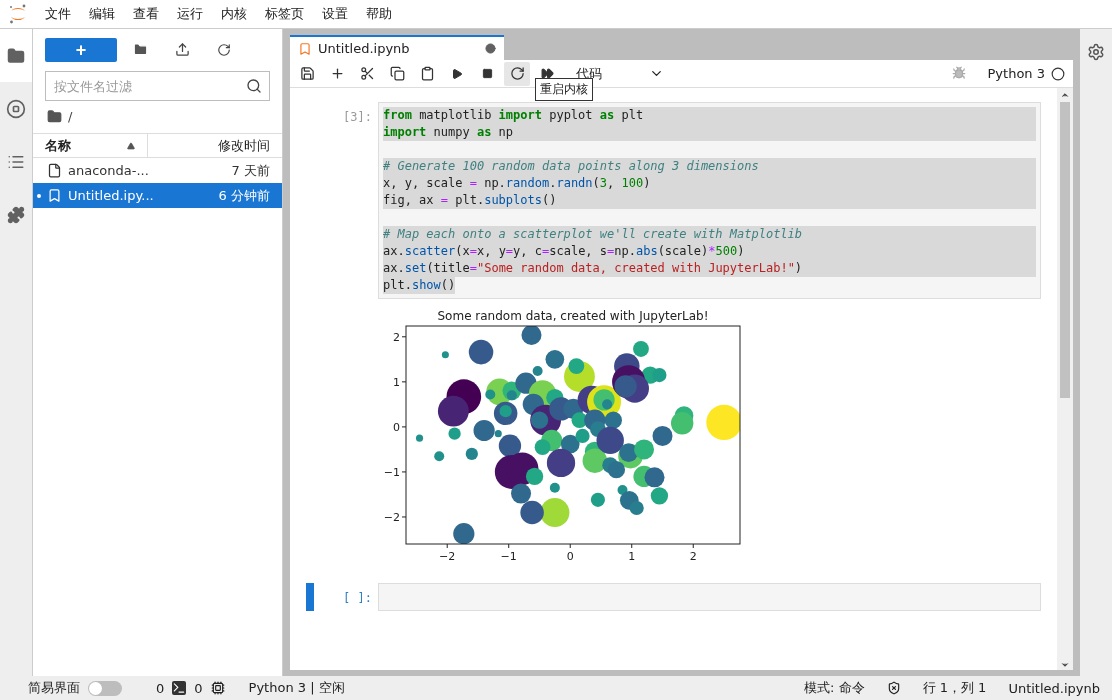  Describe the element at coordinates (160, 688) in the screenshot. I see `terminal-count: 0` at that location.